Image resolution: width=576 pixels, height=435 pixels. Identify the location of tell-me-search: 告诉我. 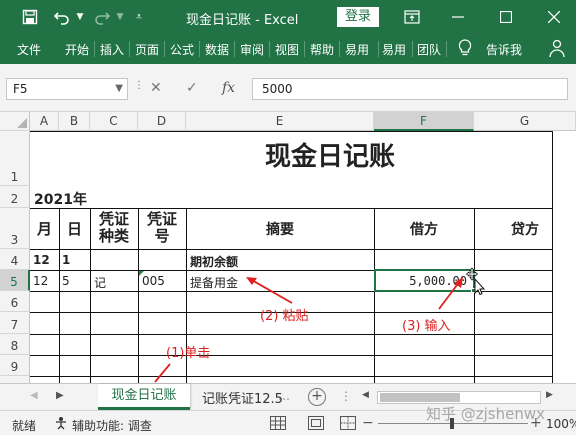
(504, 49).